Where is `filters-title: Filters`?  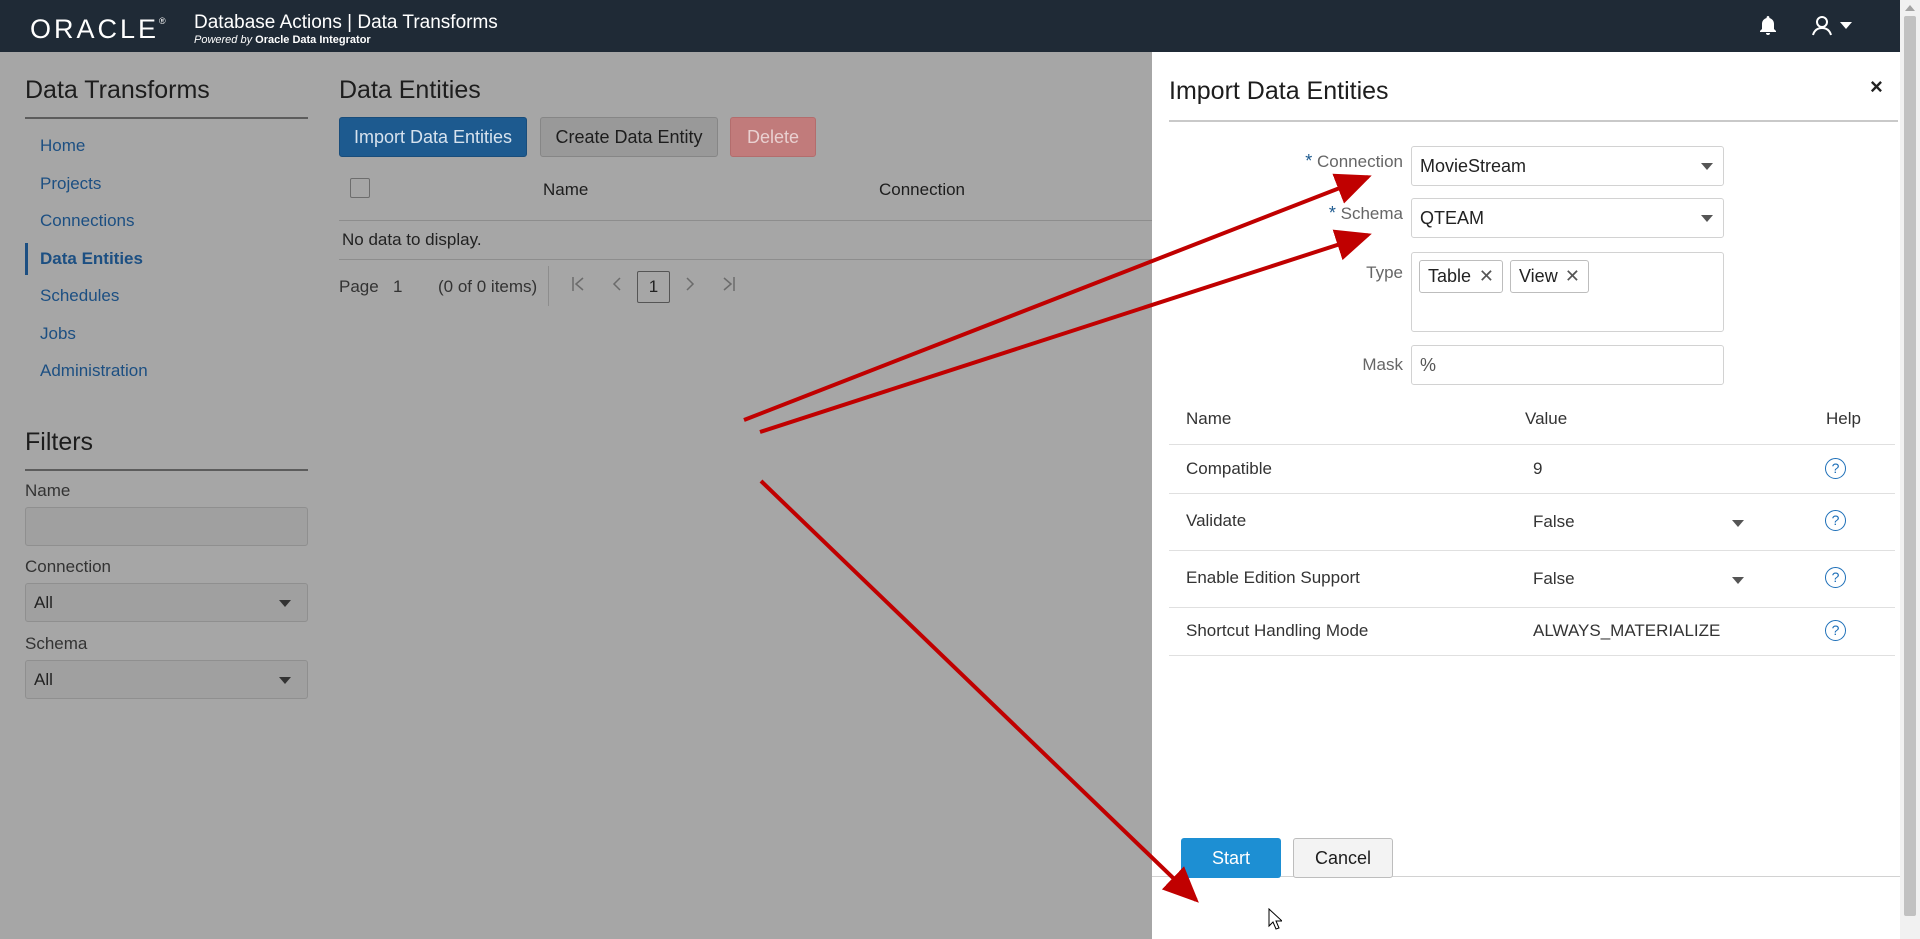
filters-title: Filters is located at coordinates (59, 442).